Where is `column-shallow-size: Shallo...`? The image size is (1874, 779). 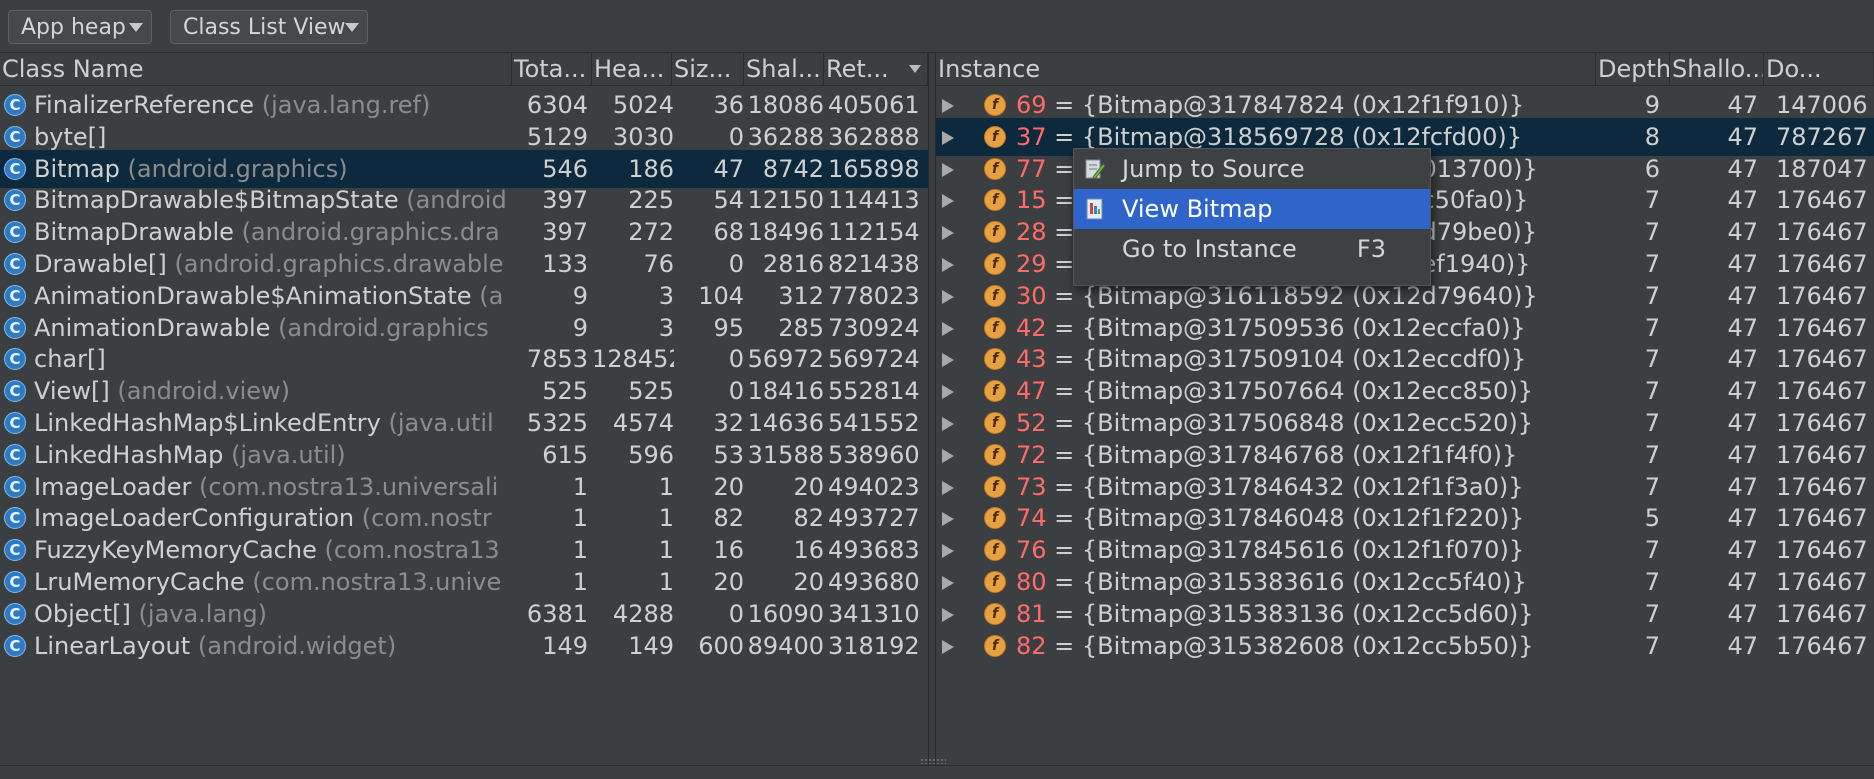
column-shallow-size: Shallo... is located at coordinates (1717, 69).